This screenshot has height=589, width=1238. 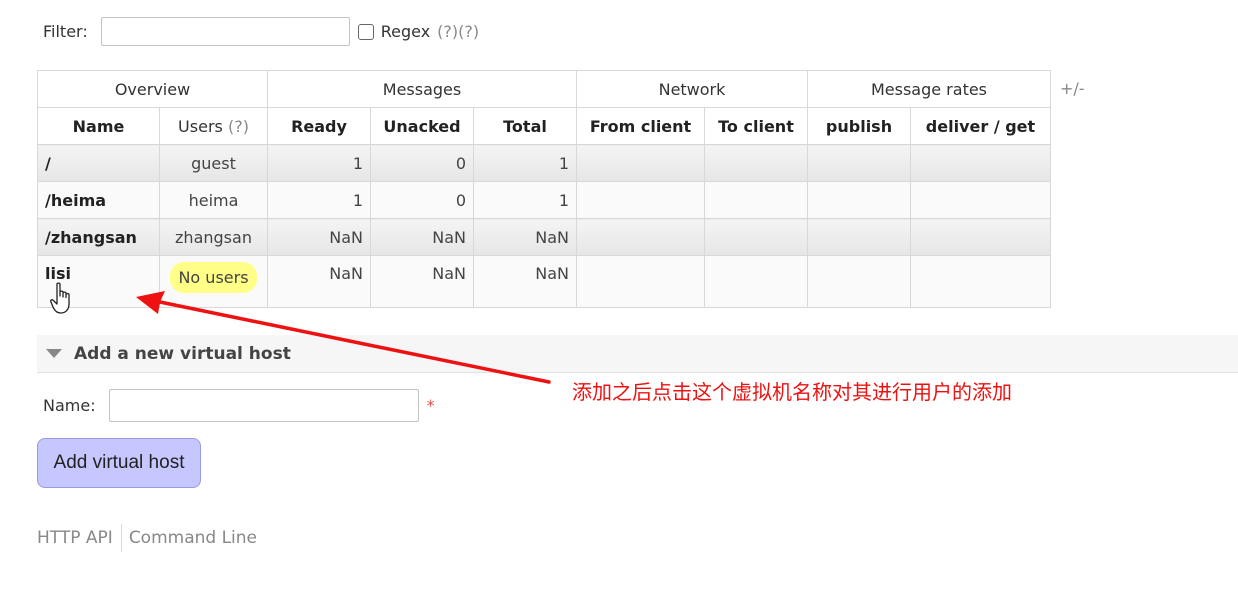 What do you see at coordinates (213, 237) in the screenshot?
I see `vhost-users-cell: zhangsan` at bounding box center [213, 237].